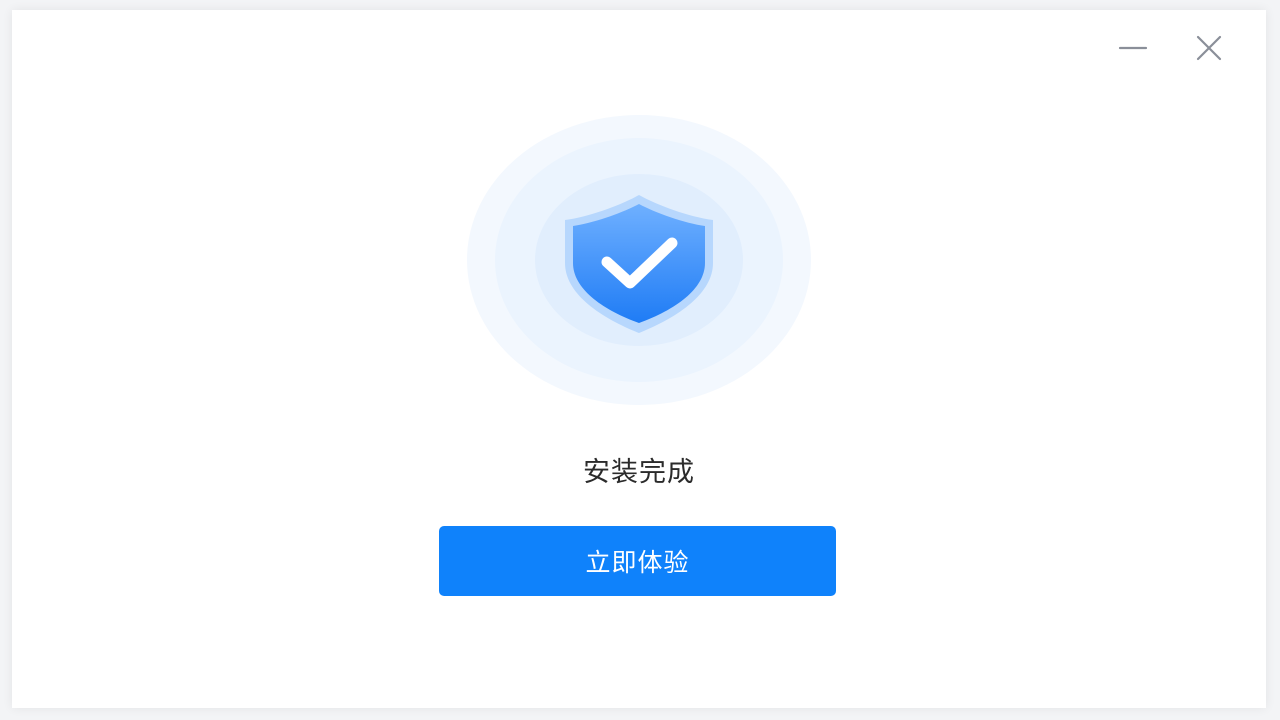 This screenshot has height=720, width=1280. I want to click on experience-now-button: 立即体验, so click(637, 561).